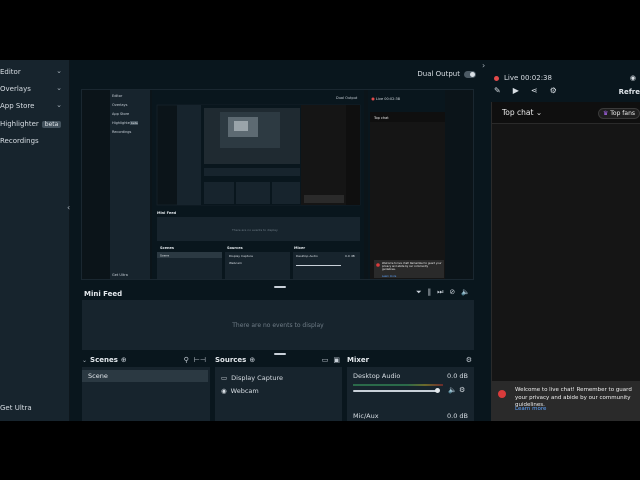 The height and width of the screenshot is (480, 640). I want to click on mixer-channel-mic-aux: Mic/Aux 0.0 dB, so click(410, 416).